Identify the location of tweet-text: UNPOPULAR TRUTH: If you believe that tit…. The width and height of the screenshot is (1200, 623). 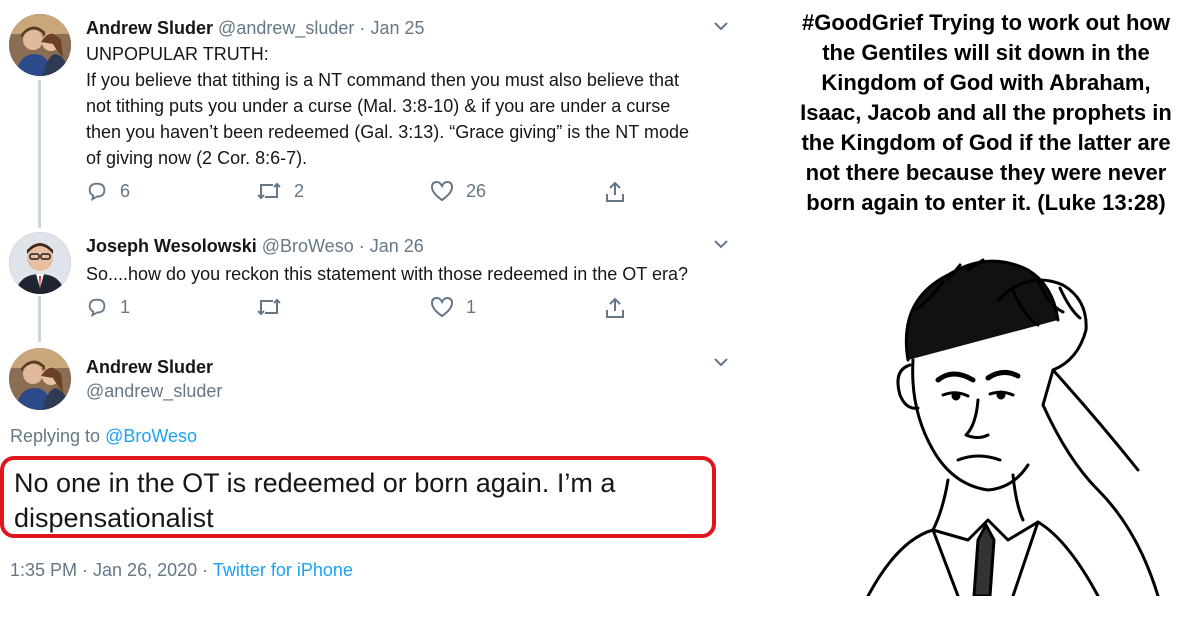
(387, 106).